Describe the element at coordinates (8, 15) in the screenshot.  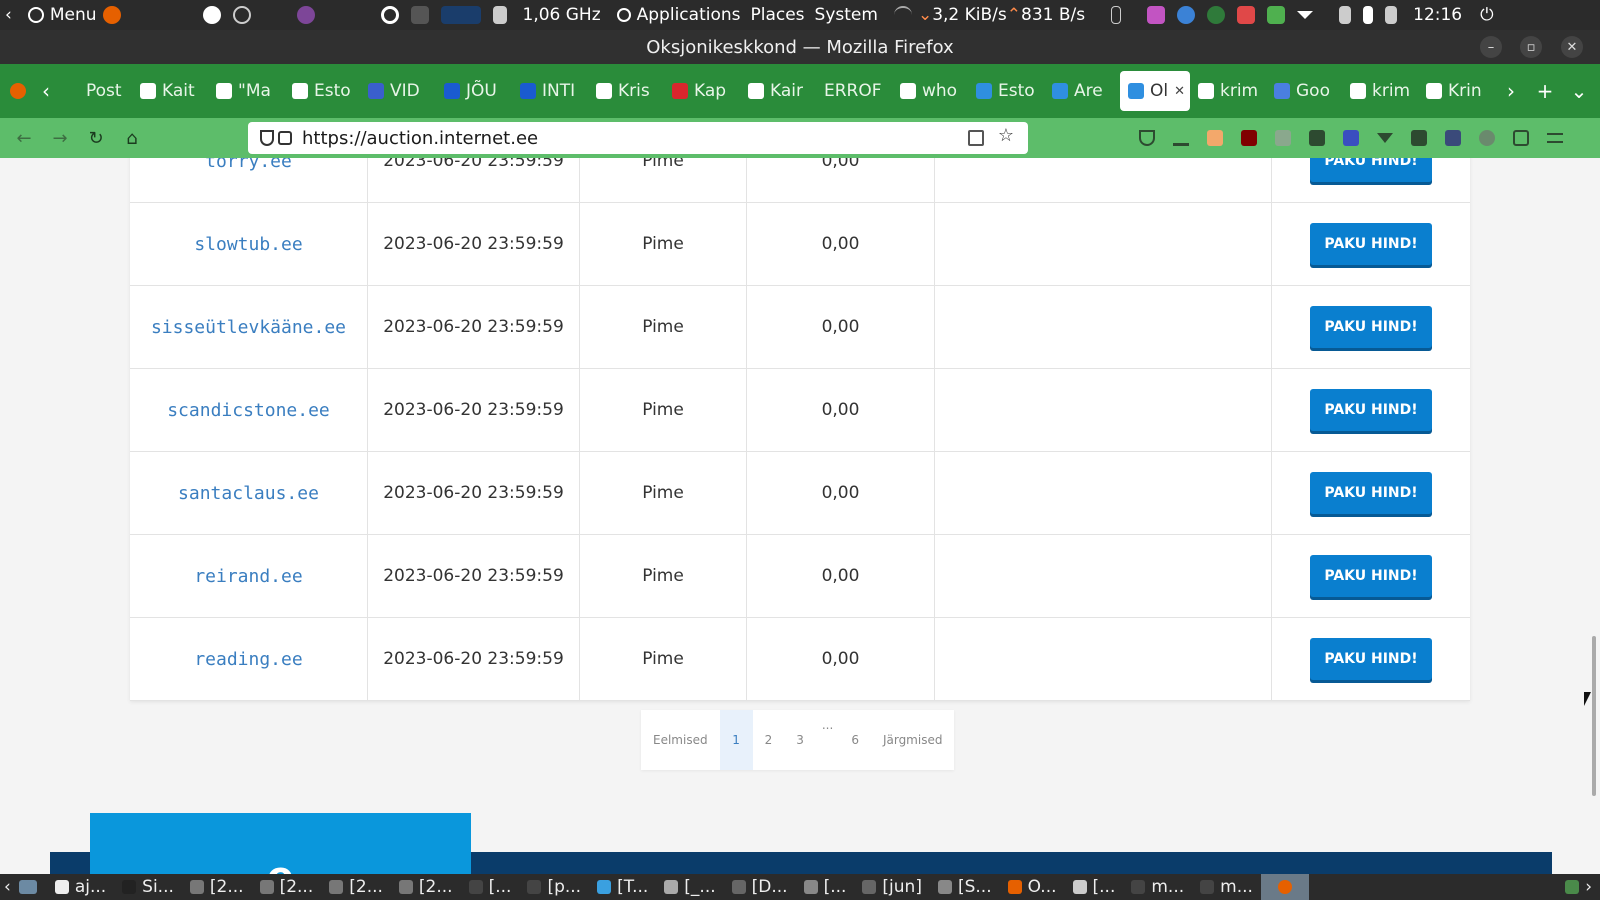
I see `panel-scroll-left: ‹` at that location.